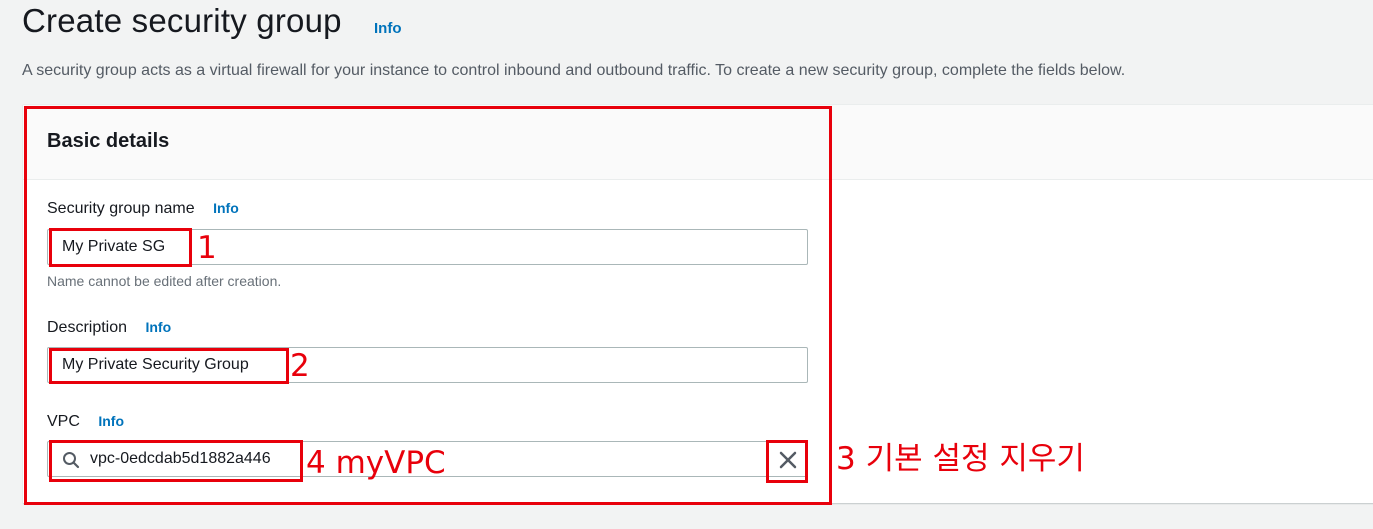 Image resolution: width=1373 pixels, height=529 pixels. I want to click on annotation-label-1: 1, so click(207, 248).